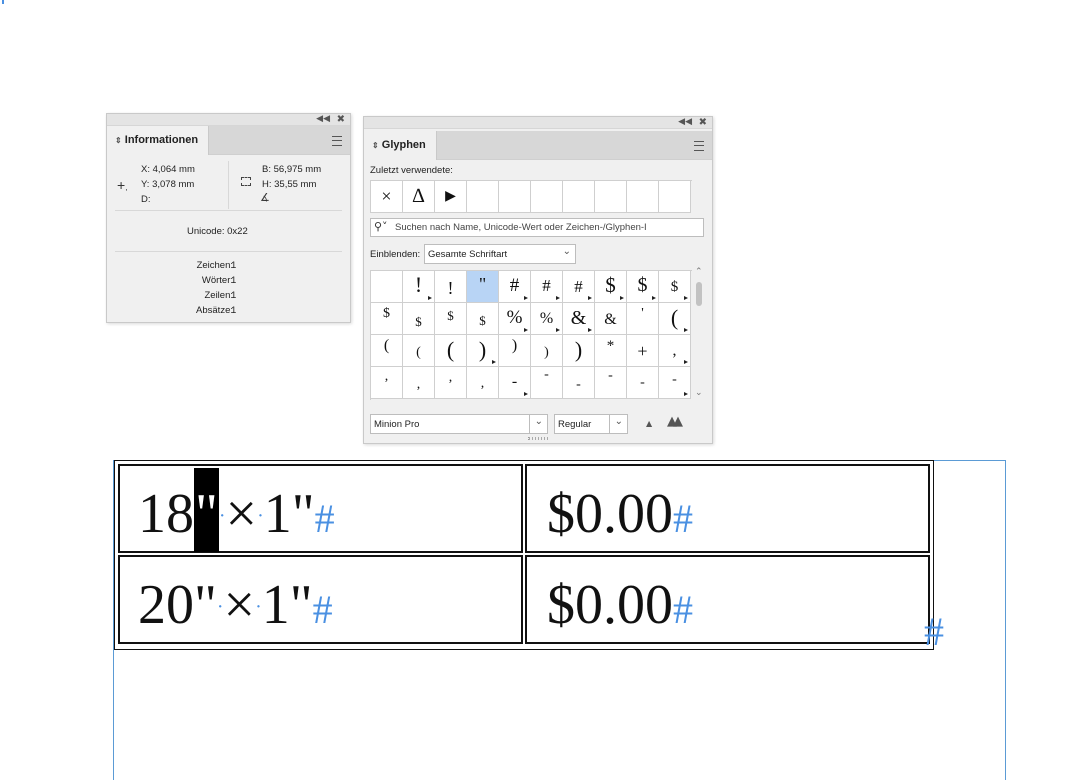 The width and height of the screenshot is (1076, 780). What do you see at coordinates (235, 611) in the screenshot?
I see `size-text: 20"·×·1"#` at bounding box center [235, 611].